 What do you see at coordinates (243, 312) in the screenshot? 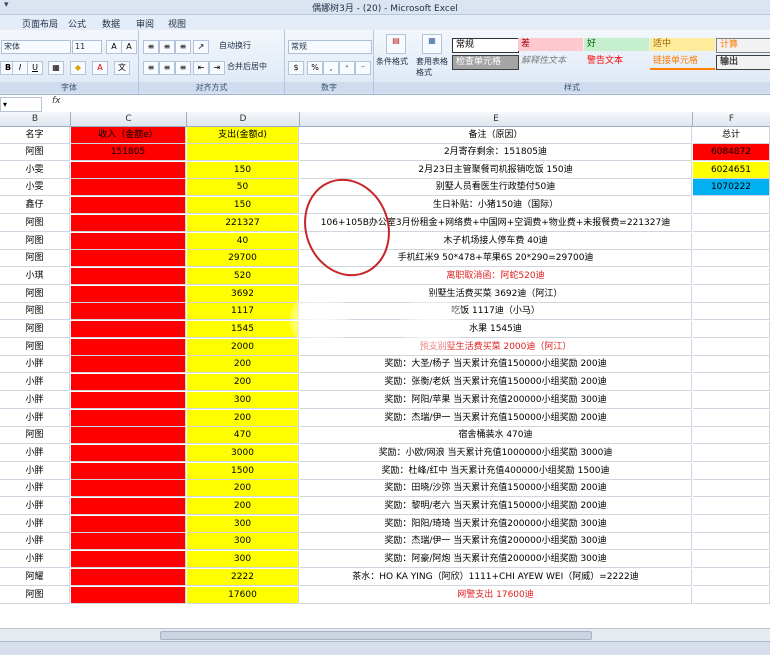
I see `cell-d: 1117` at bounding box center [243, 312].